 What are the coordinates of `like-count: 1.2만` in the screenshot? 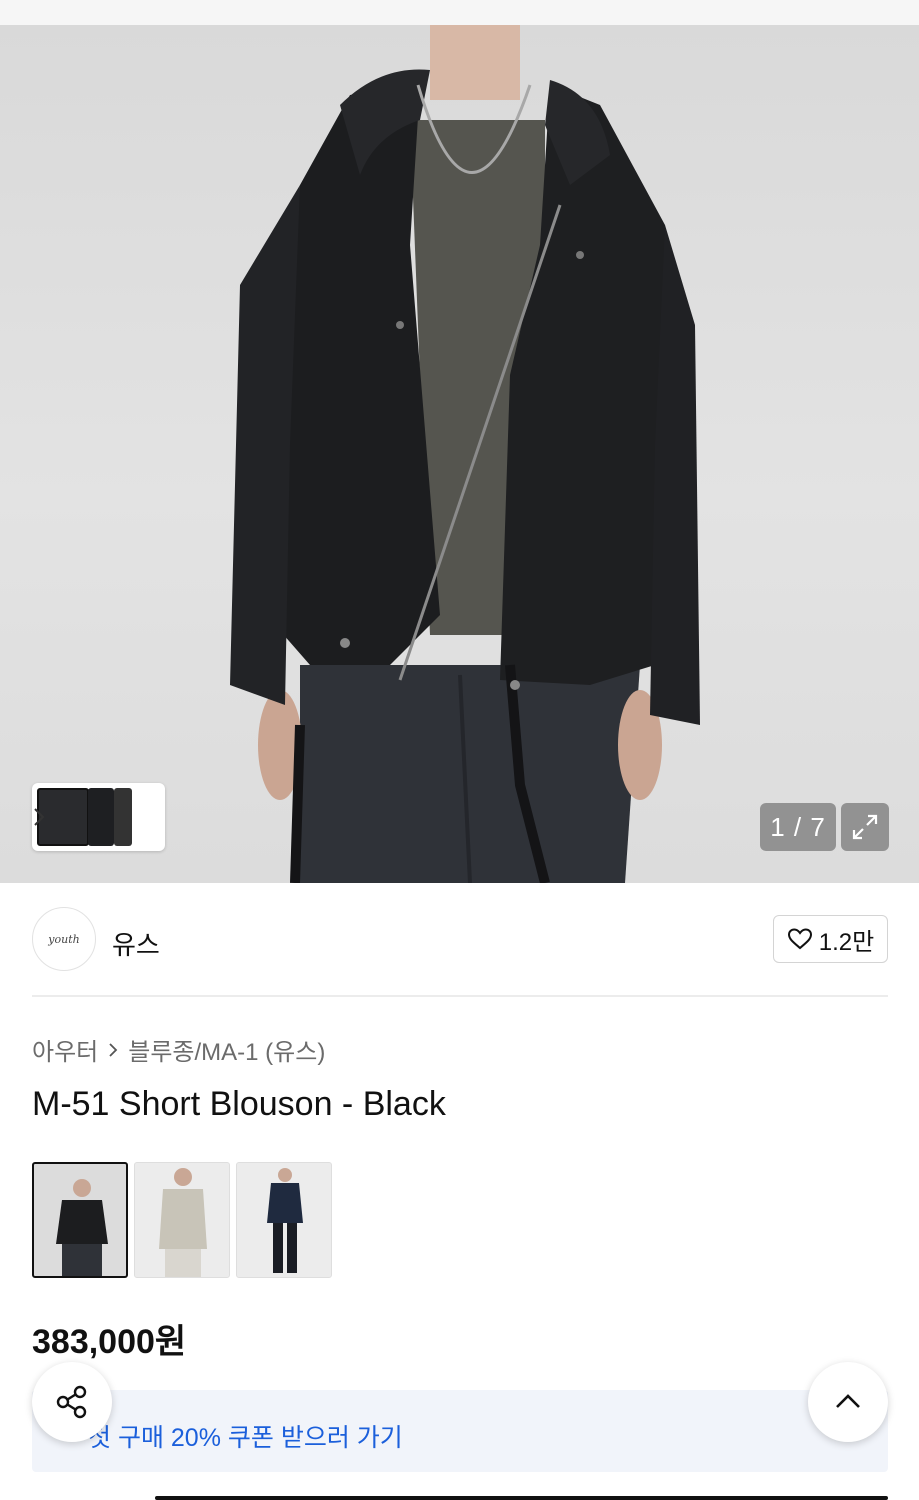 It's located at (846, 942).